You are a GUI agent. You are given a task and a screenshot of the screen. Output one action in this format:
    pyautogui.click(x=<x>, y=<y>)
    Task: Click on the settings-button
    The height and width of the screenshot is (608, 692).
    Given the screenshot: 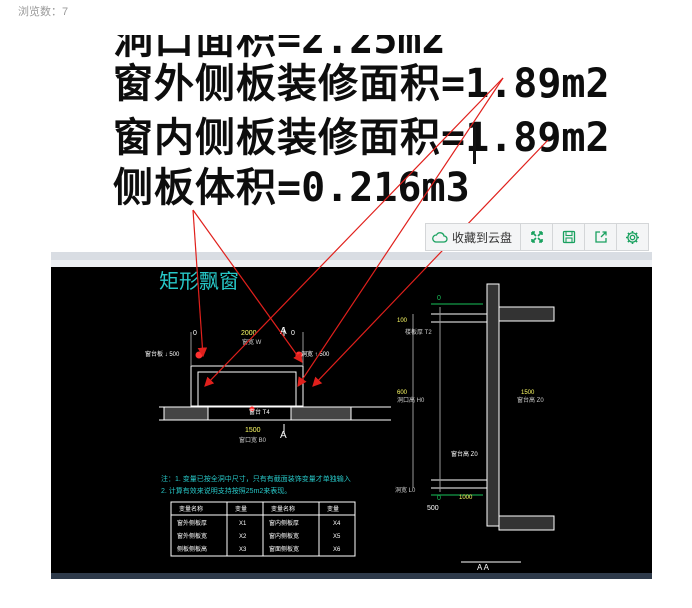 What is the action you would take?
    pyautogui.click(x=632, y=237)
    